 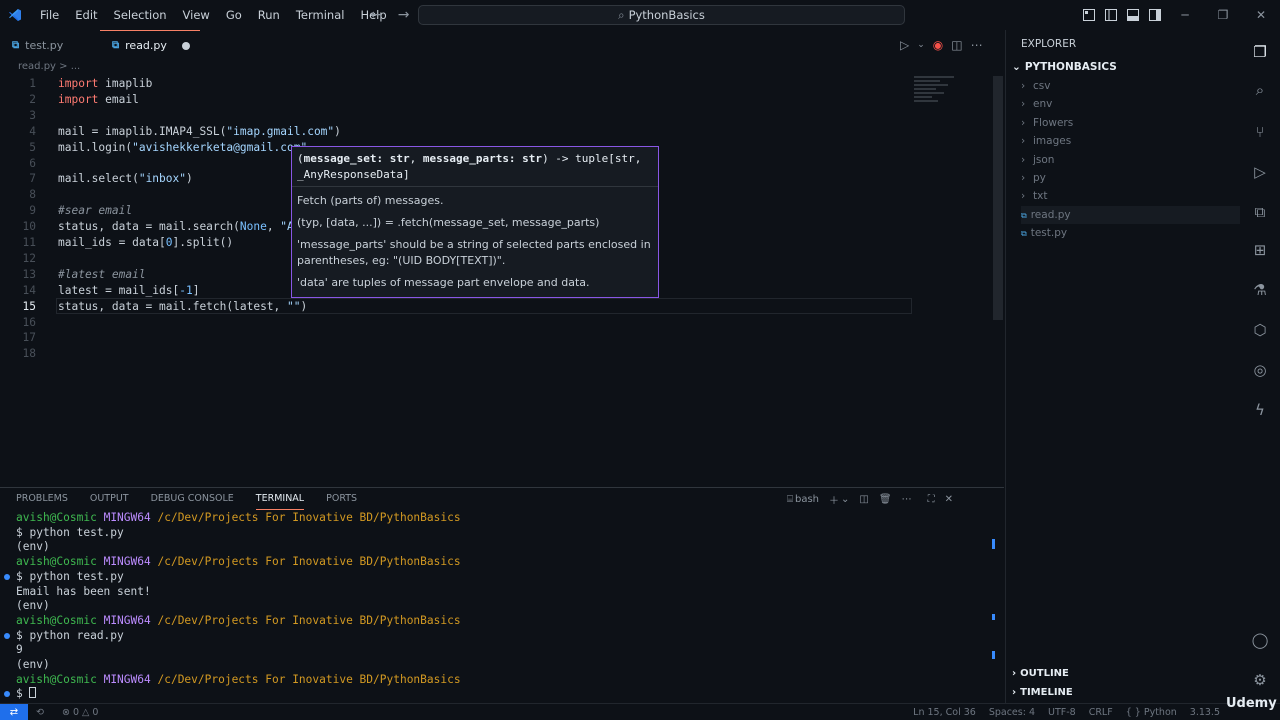 I want to click on problems-status: ⊗ 0 △ 0, so click(x=80, y=712).